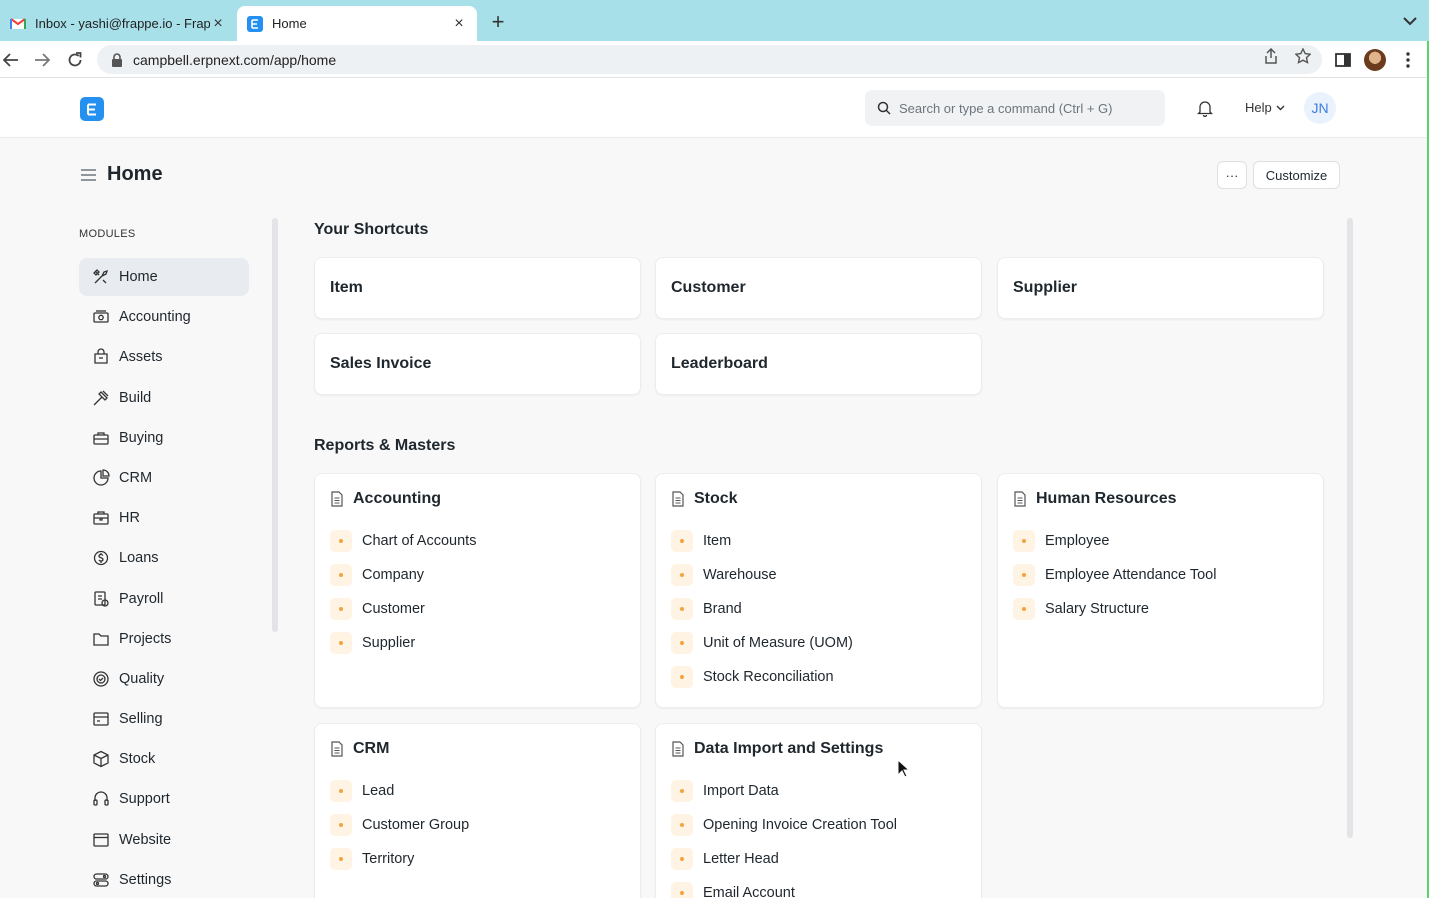  I want to click on card-title: Data Import and Settings, so click(789, 748).